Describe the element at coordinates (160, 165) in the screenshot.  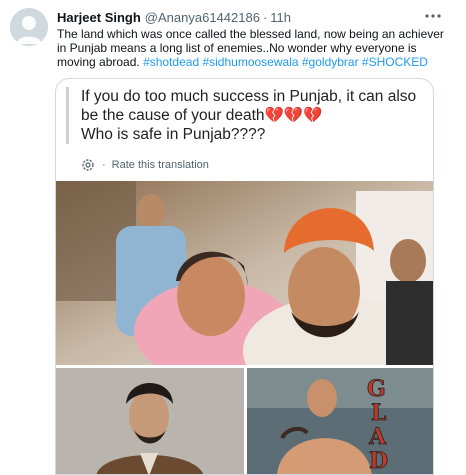
I see `rate-translation-label: Rate this translation` at that location.